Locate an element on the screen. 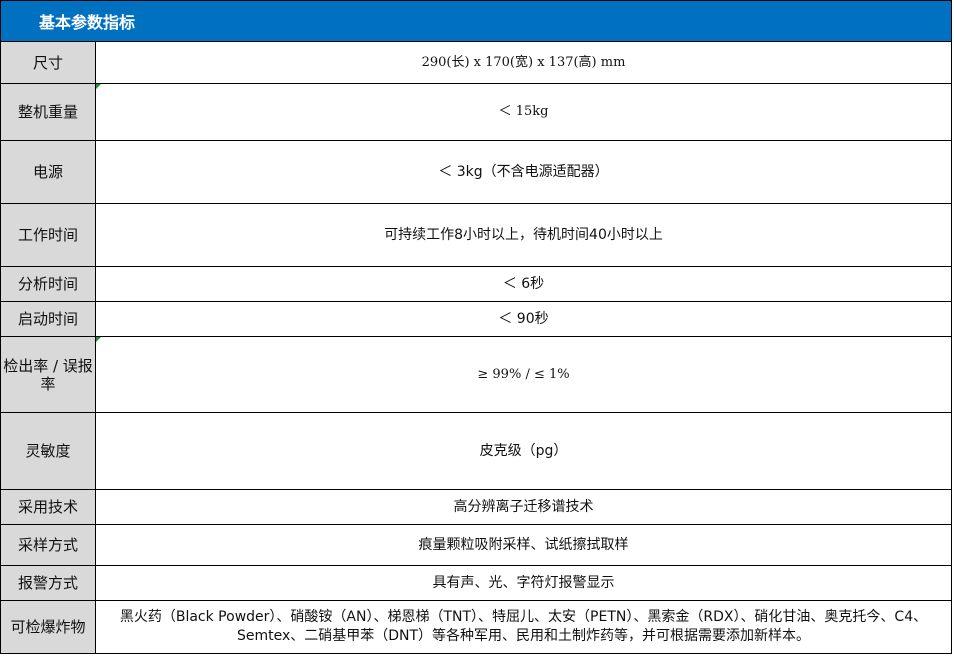 Image resolution: width=954 pixels, height=659 pixels. row-value-power: ＜ 3kg（不含电源适配器） is located at coordinates (523, 172).